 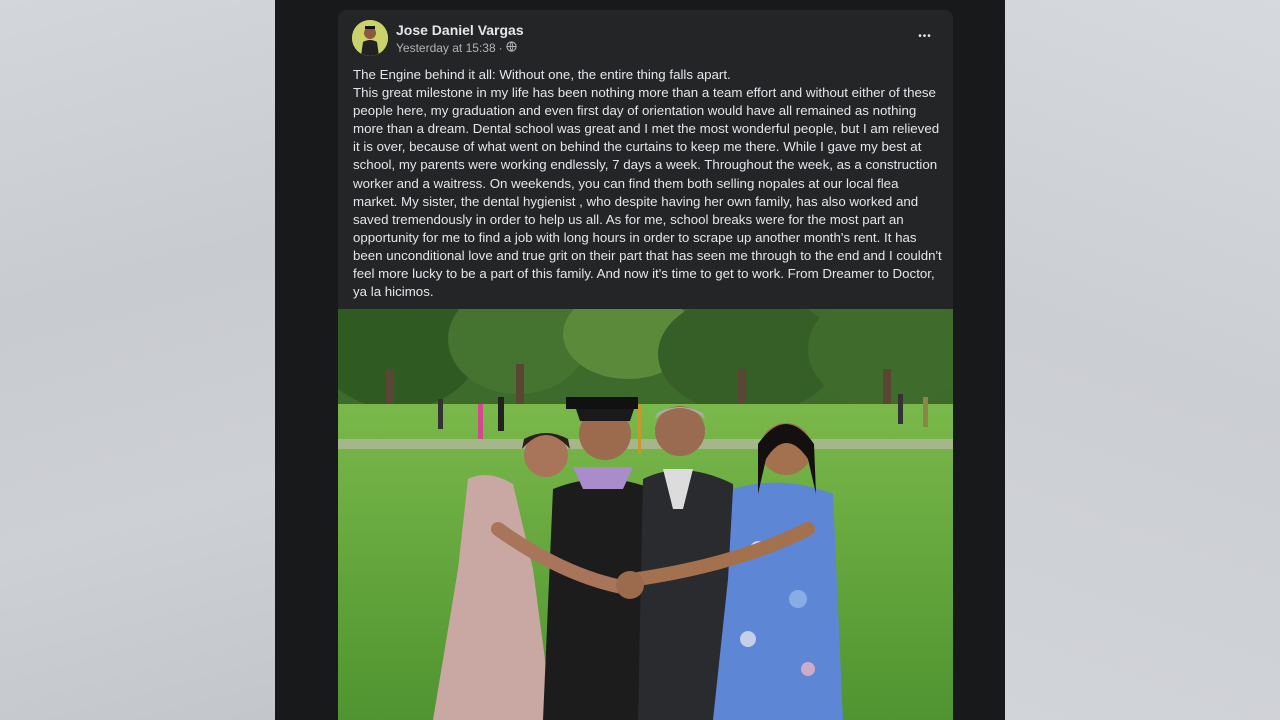 I want to click on more-options-button: •••, so click(x=925, y=36).